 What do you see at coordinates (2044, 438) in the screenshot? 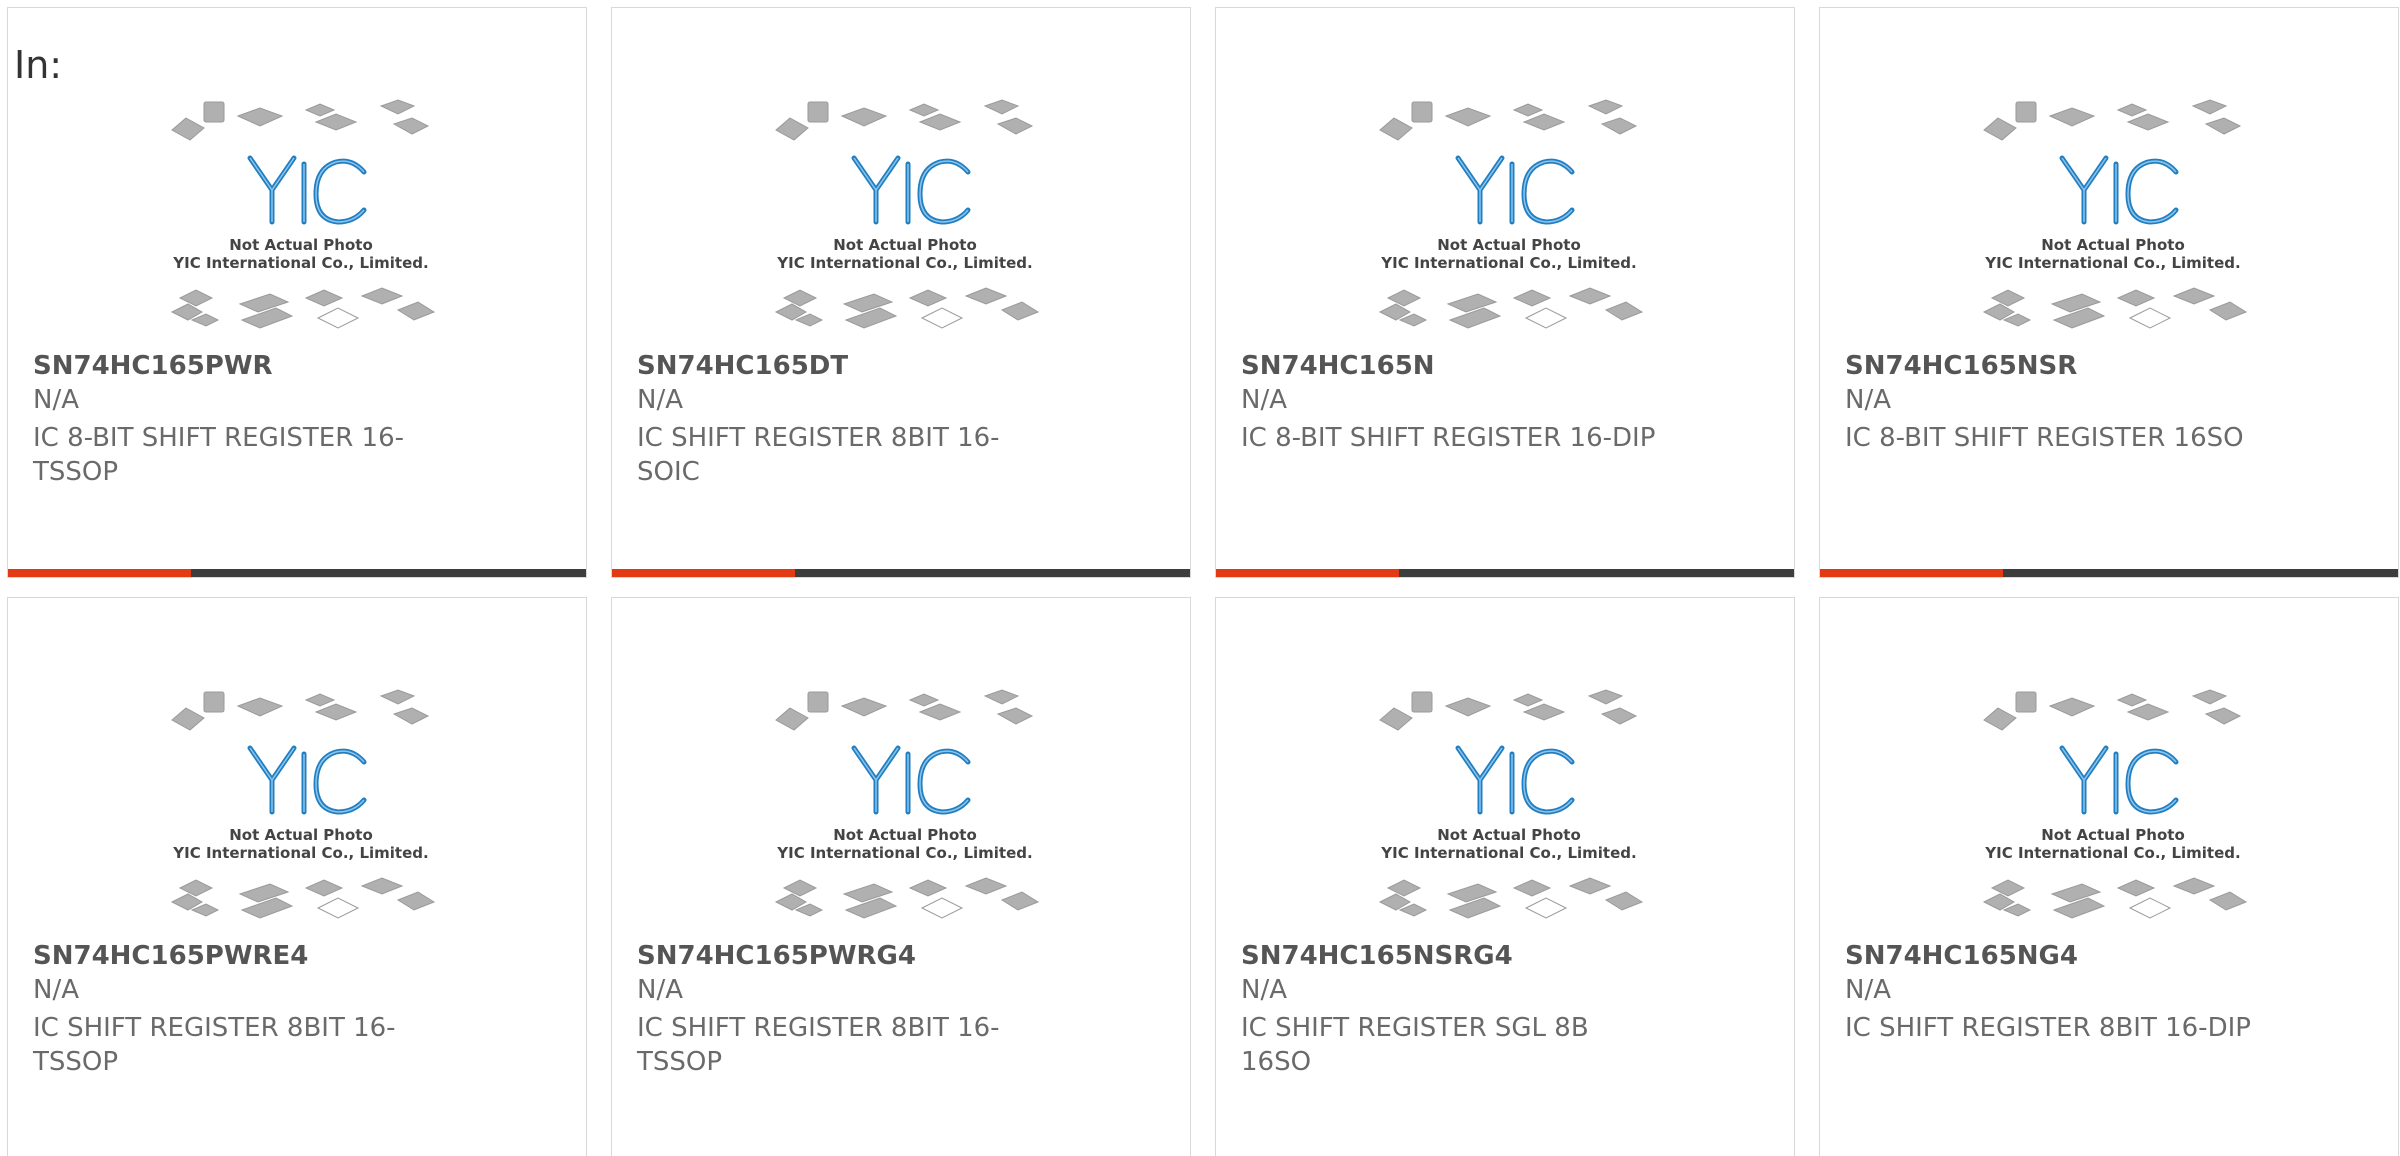
I see `description: IC 8-BIT SHIFT REGISTER 16SO` at bounding box center [2044, 438].